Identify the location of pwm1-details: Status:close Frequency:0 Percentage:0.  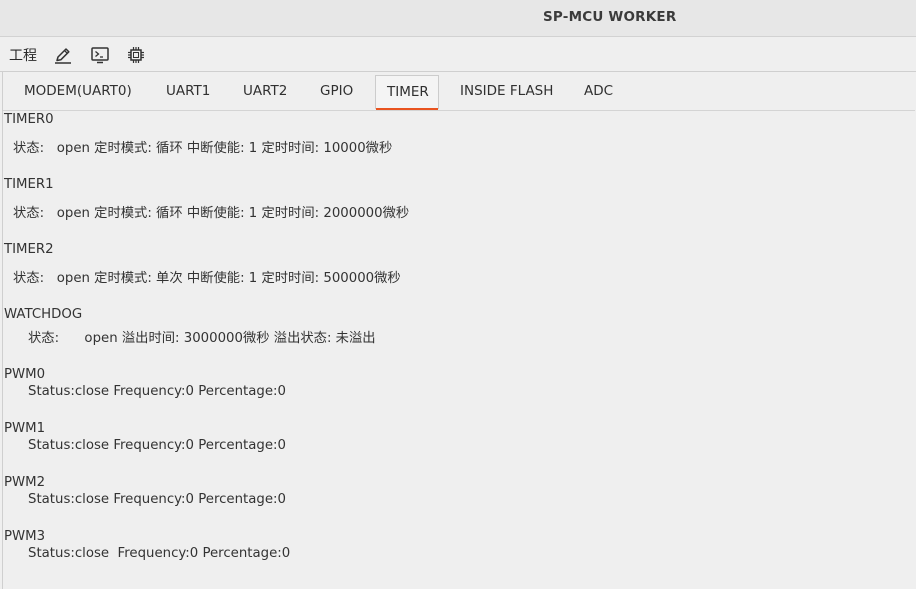
(157, 445).